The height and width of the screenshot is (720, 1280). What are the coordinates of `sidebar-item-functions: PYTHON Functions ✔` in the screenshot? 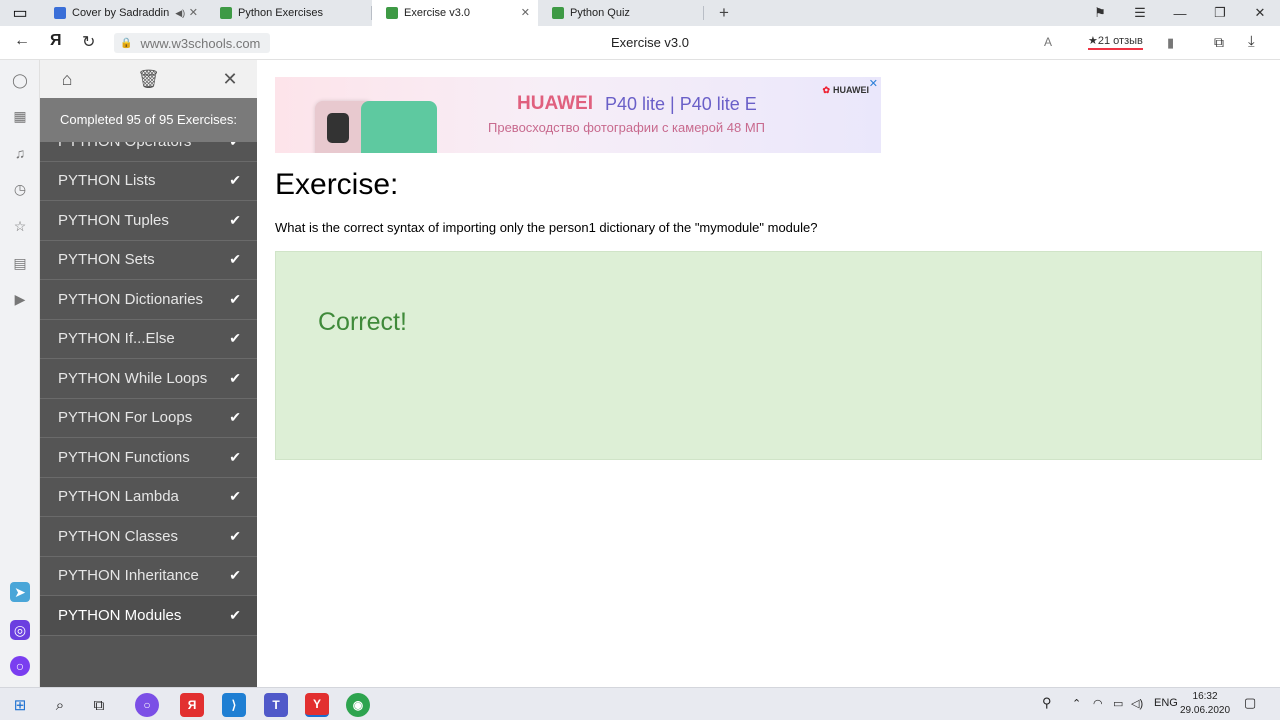 It's located at (148, 458).